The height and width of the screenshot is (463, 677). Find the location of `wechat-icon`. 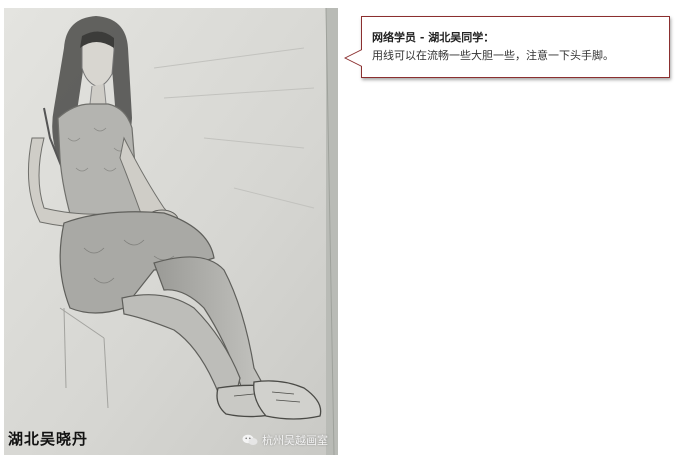

wechat-icon is located at coordinates (250, 439).